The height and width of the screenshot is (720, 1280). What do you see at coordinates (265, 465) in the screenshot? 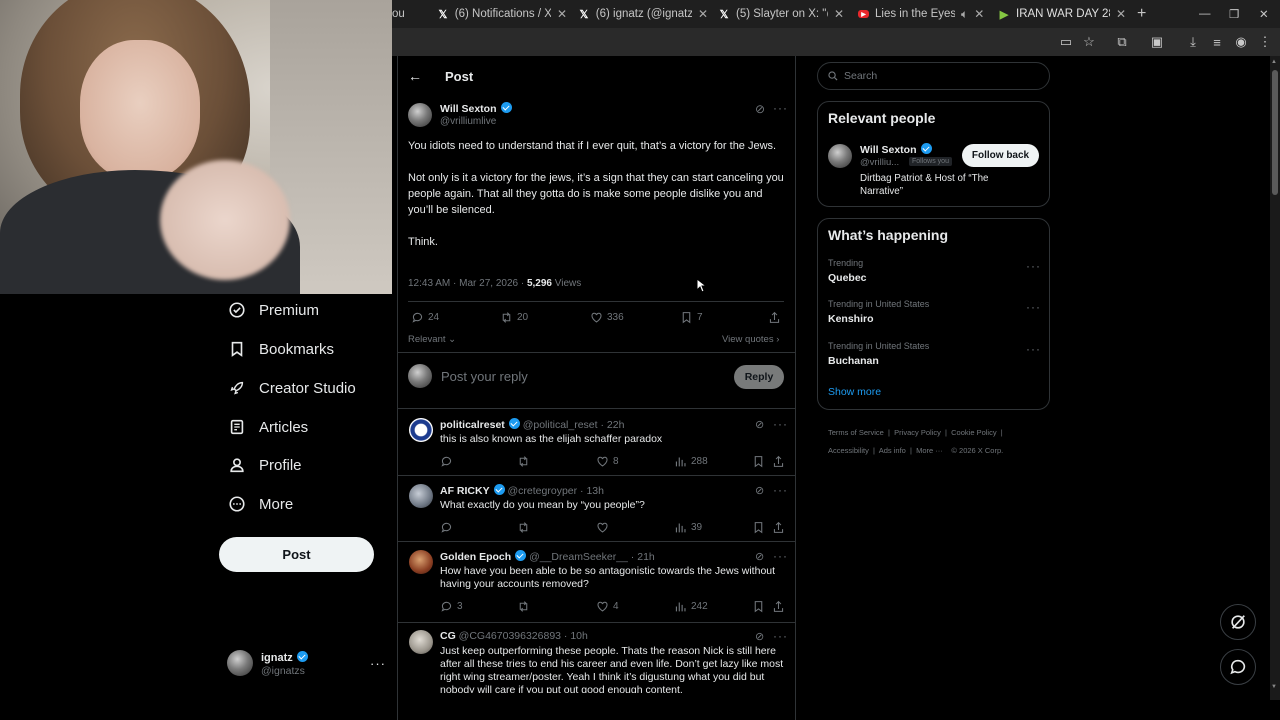
I see `sidebar-item-profile: Profile` at bounding box center [265, 465].